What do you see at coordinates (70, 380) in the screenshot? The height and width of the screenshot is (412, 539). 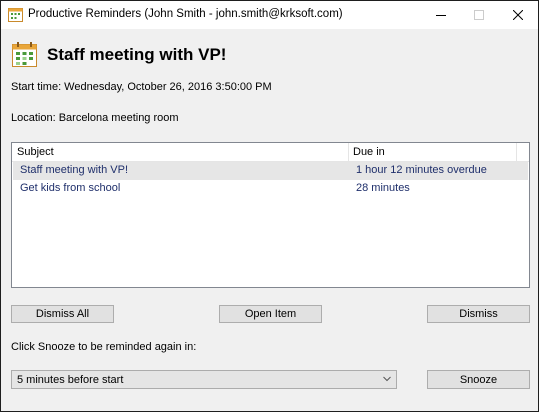 I see `snooze-time-value: 5 minutes before start` at bounding box center [70, 380].